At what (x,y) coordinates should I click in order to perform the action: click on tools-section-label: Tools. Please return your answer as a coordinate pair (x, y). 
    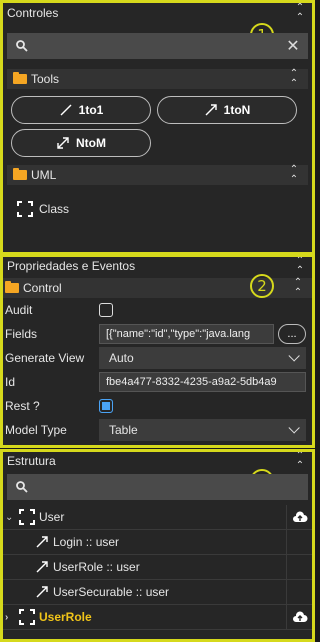
    Looking at the image, I should click on (45, 79).